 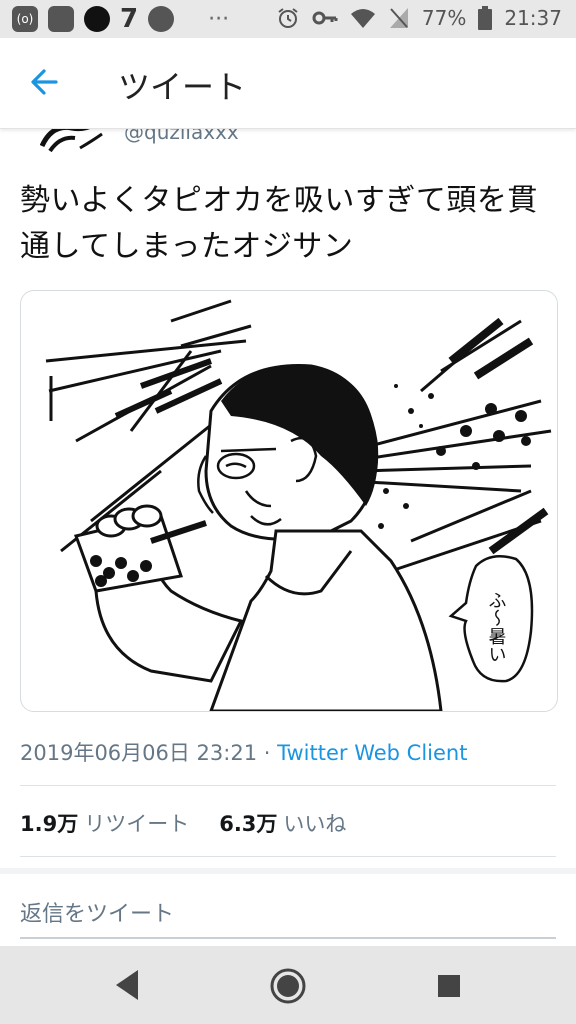 What do you see at coordinates (288, 938) in the screenshot?
I see `reply-underline` at bounding box center [288, 938].